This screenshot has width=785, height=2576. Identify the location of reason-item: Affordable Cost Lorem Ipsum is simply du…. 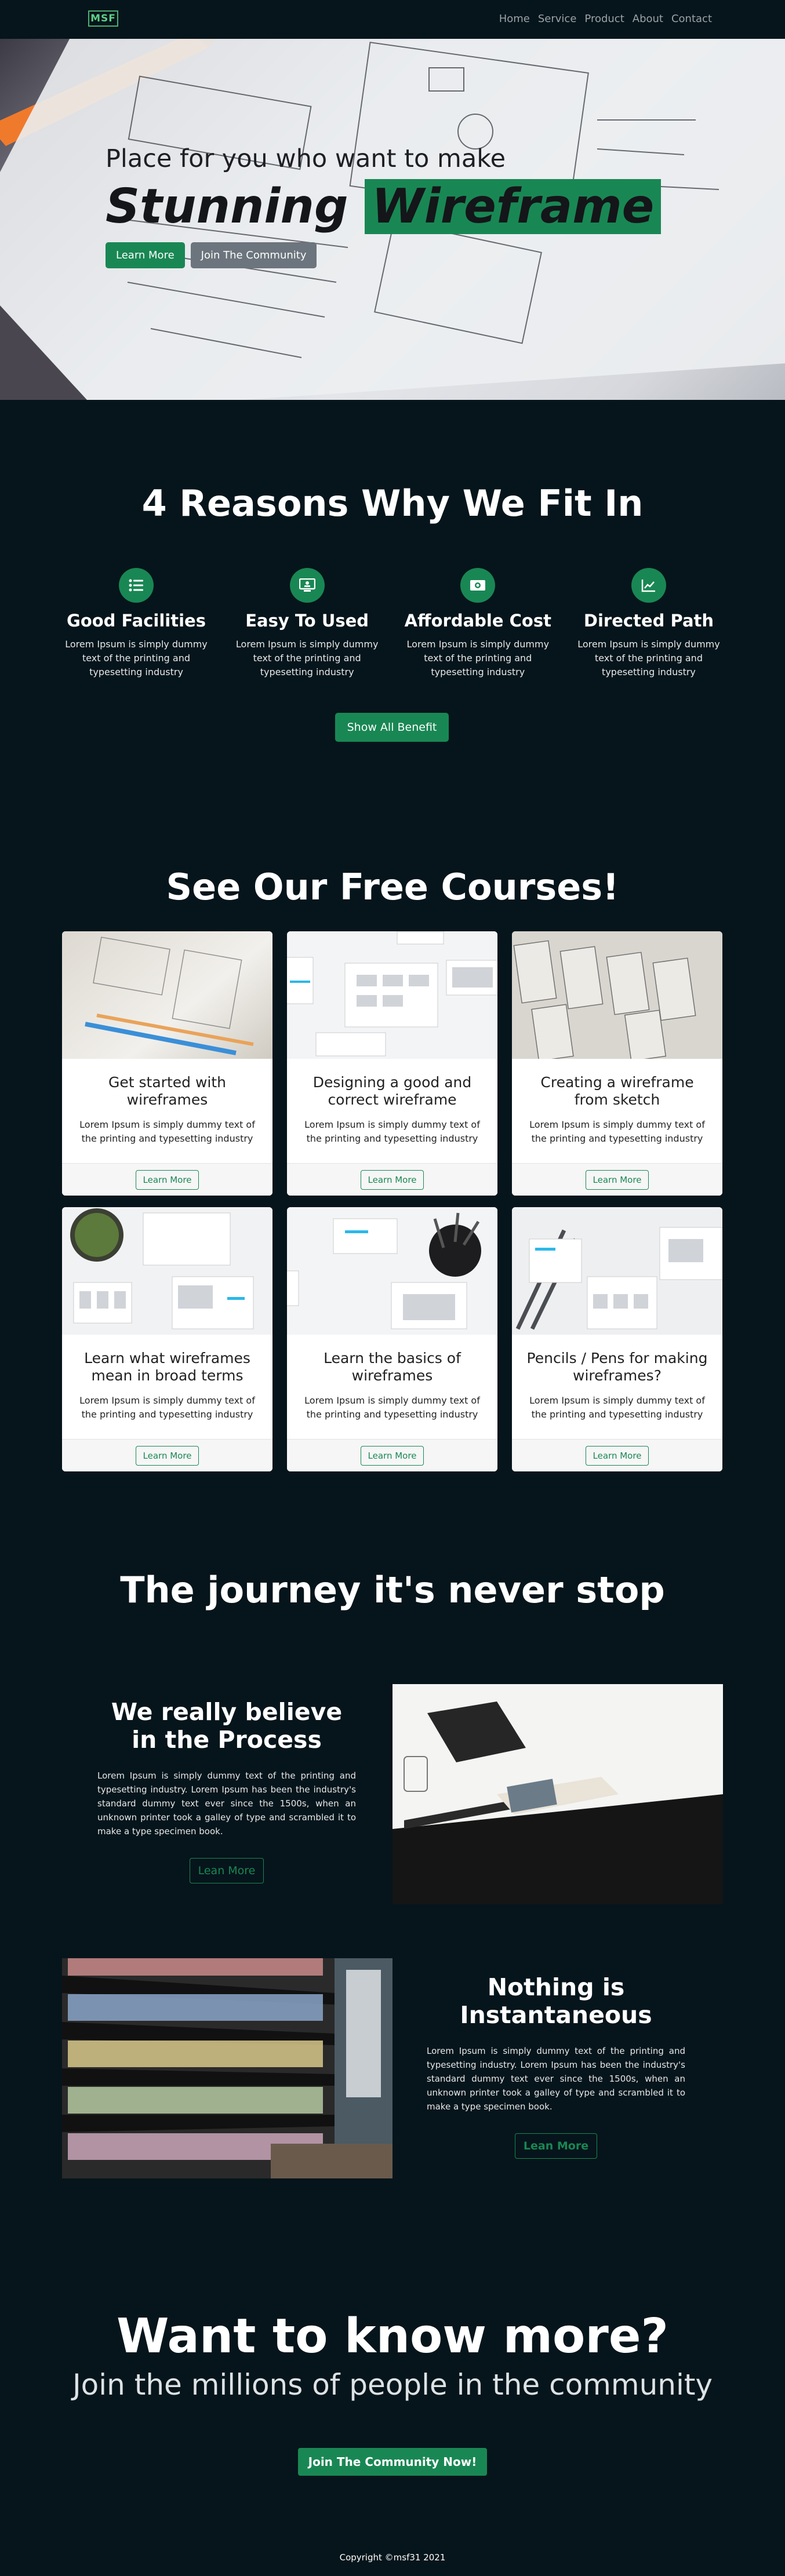
(477, 623).